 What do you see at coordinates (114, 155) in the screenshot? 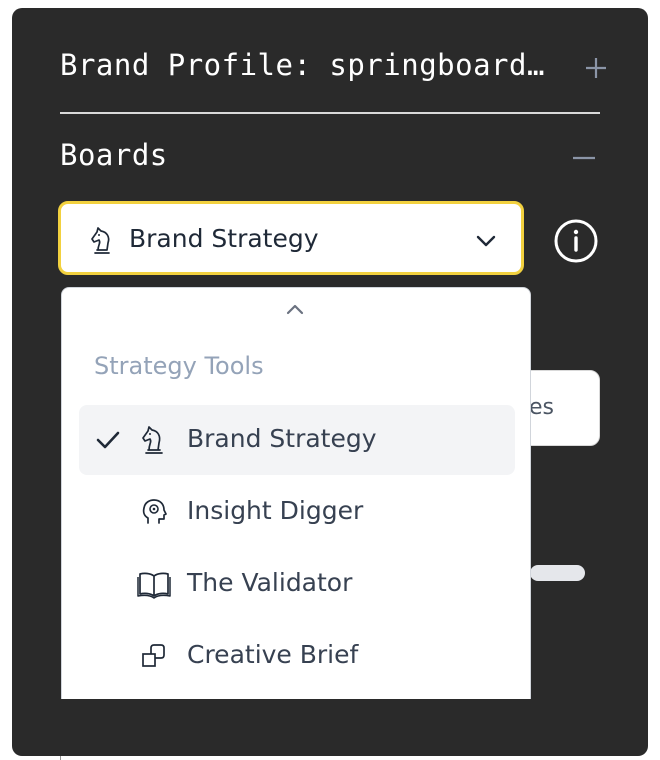
I see `boards-section-title: Boards` at bounding box center [114, 155].